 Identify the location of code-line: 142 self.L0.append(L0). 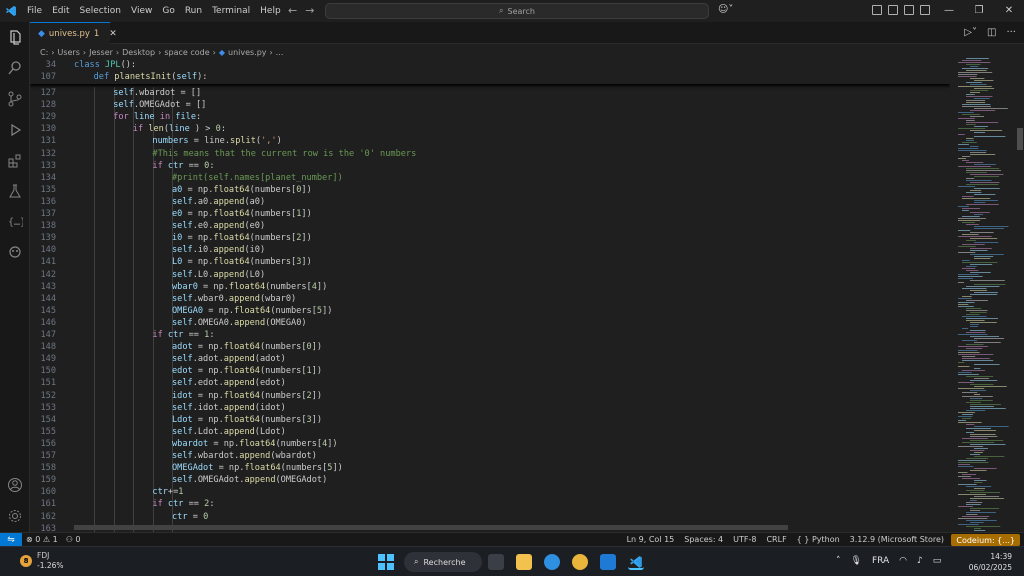
(490, 275).